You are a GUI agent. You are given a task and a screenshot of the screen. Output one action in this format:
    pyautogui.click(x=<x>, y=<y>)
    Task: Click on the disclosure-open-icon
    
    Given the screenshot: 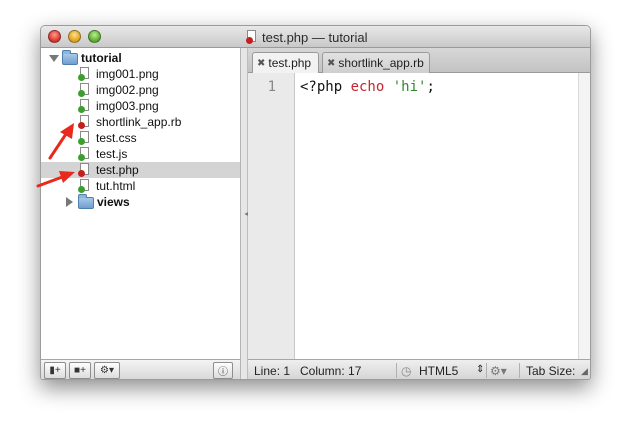 What is the action you would take?
    pyautogui.click(x=54, y=58)
    